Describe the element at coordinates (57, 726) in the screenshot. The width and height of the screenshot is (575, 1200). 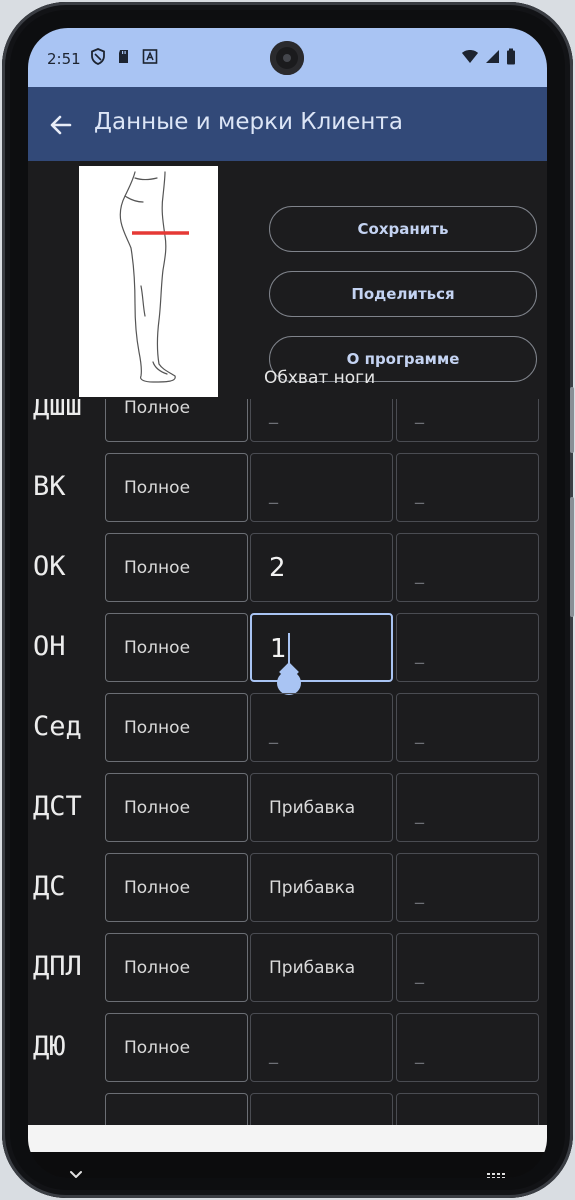
I see `row-label: Сед` at that location.